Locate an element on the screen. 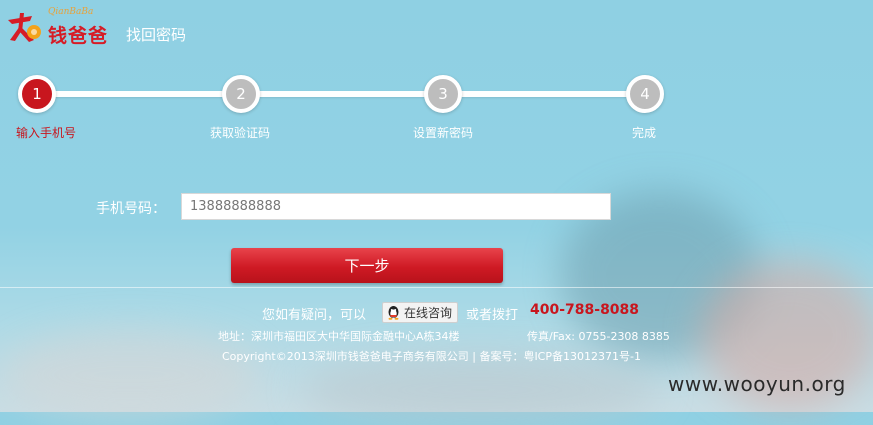 The height and width of the screenshot is (425, 873). footer-divider is located at coordinates (436, 287).